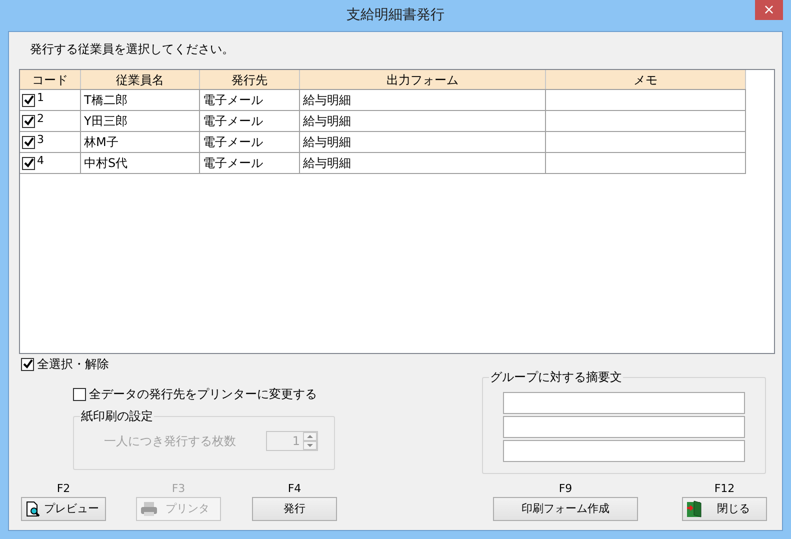 This screenshot has height=539, width=791. What do you see at coordinates (556, 377) in the screenshot?
I see `group-title: グループに対する摘要文` at bounding box center [556, 377].